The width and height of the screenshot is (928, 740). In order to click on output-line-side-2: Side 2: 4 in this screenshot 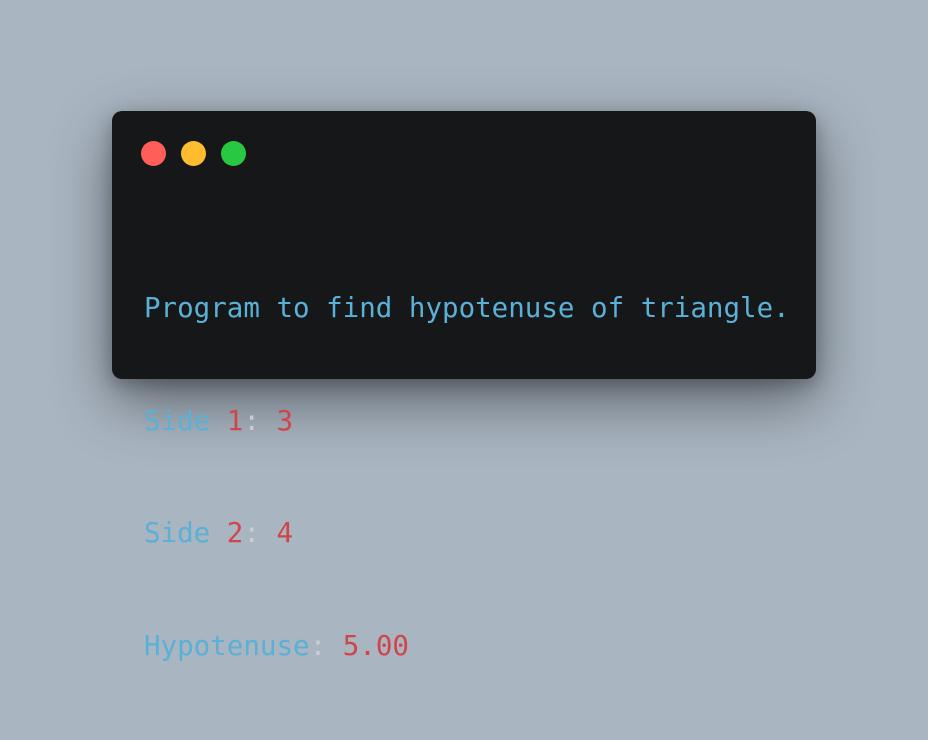, I will do `click(467, 534)`.